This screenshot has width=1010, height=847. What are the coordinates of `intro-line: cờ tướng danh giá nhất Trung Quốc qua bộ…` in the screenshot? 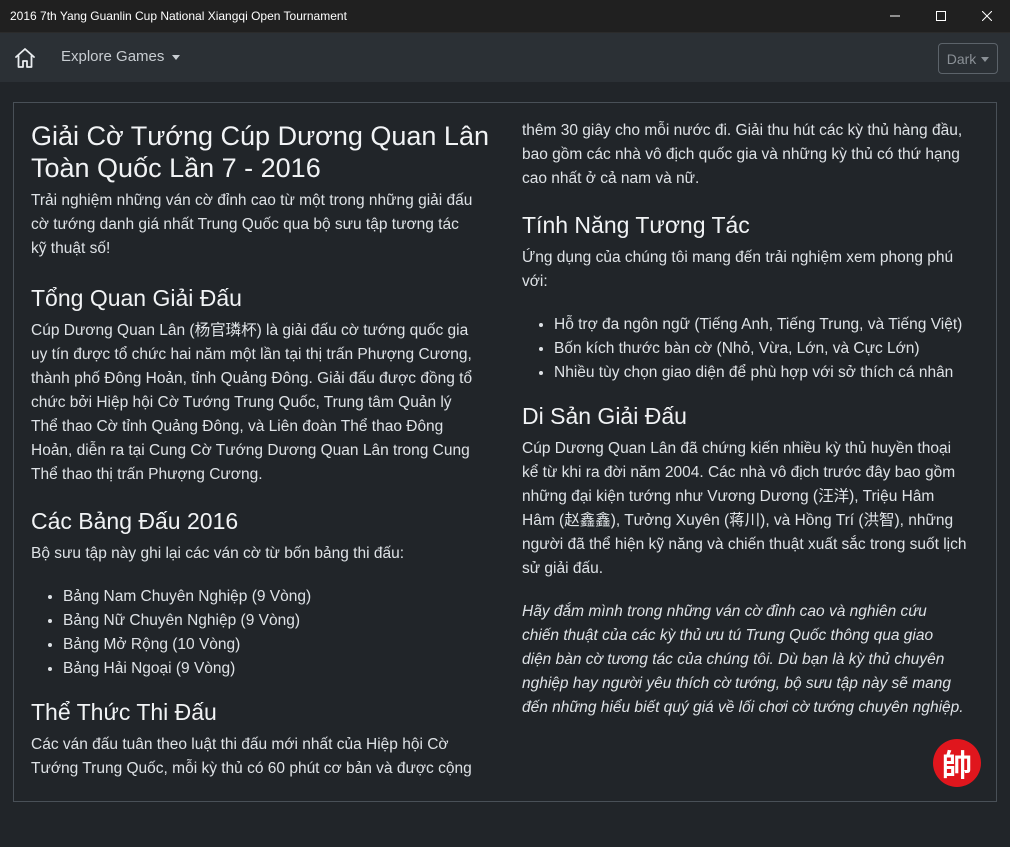 It's located at (245, 224).